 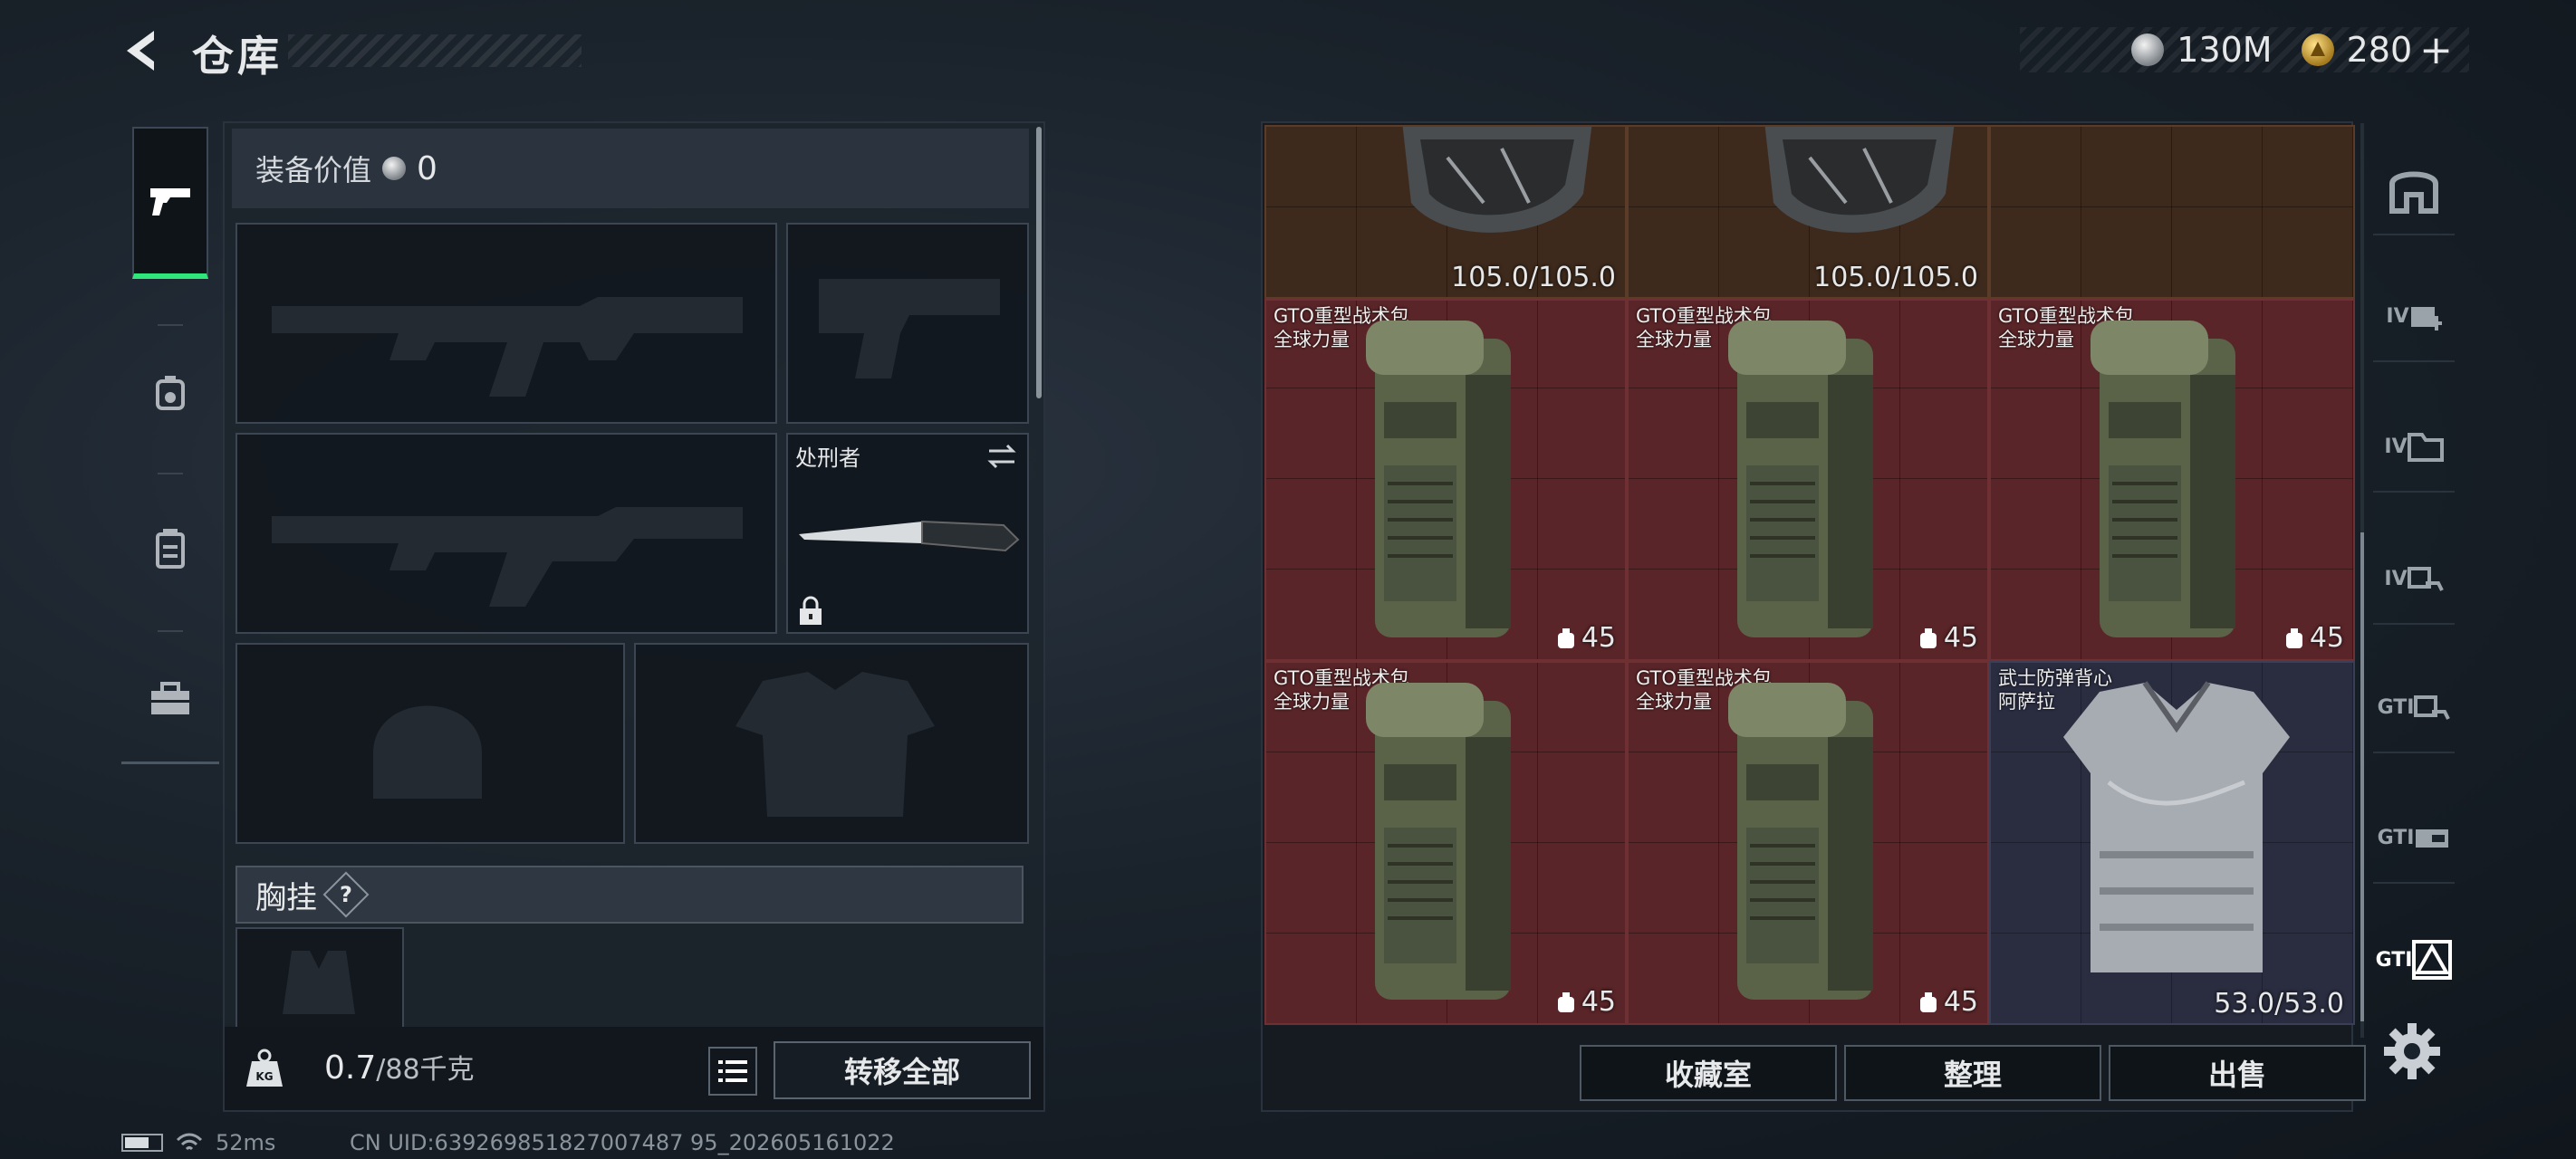 What do you see at coordinates (909, 328) in the screenshot?
I see `pistol-silhouette-icon` at bounding box center [909, 328].